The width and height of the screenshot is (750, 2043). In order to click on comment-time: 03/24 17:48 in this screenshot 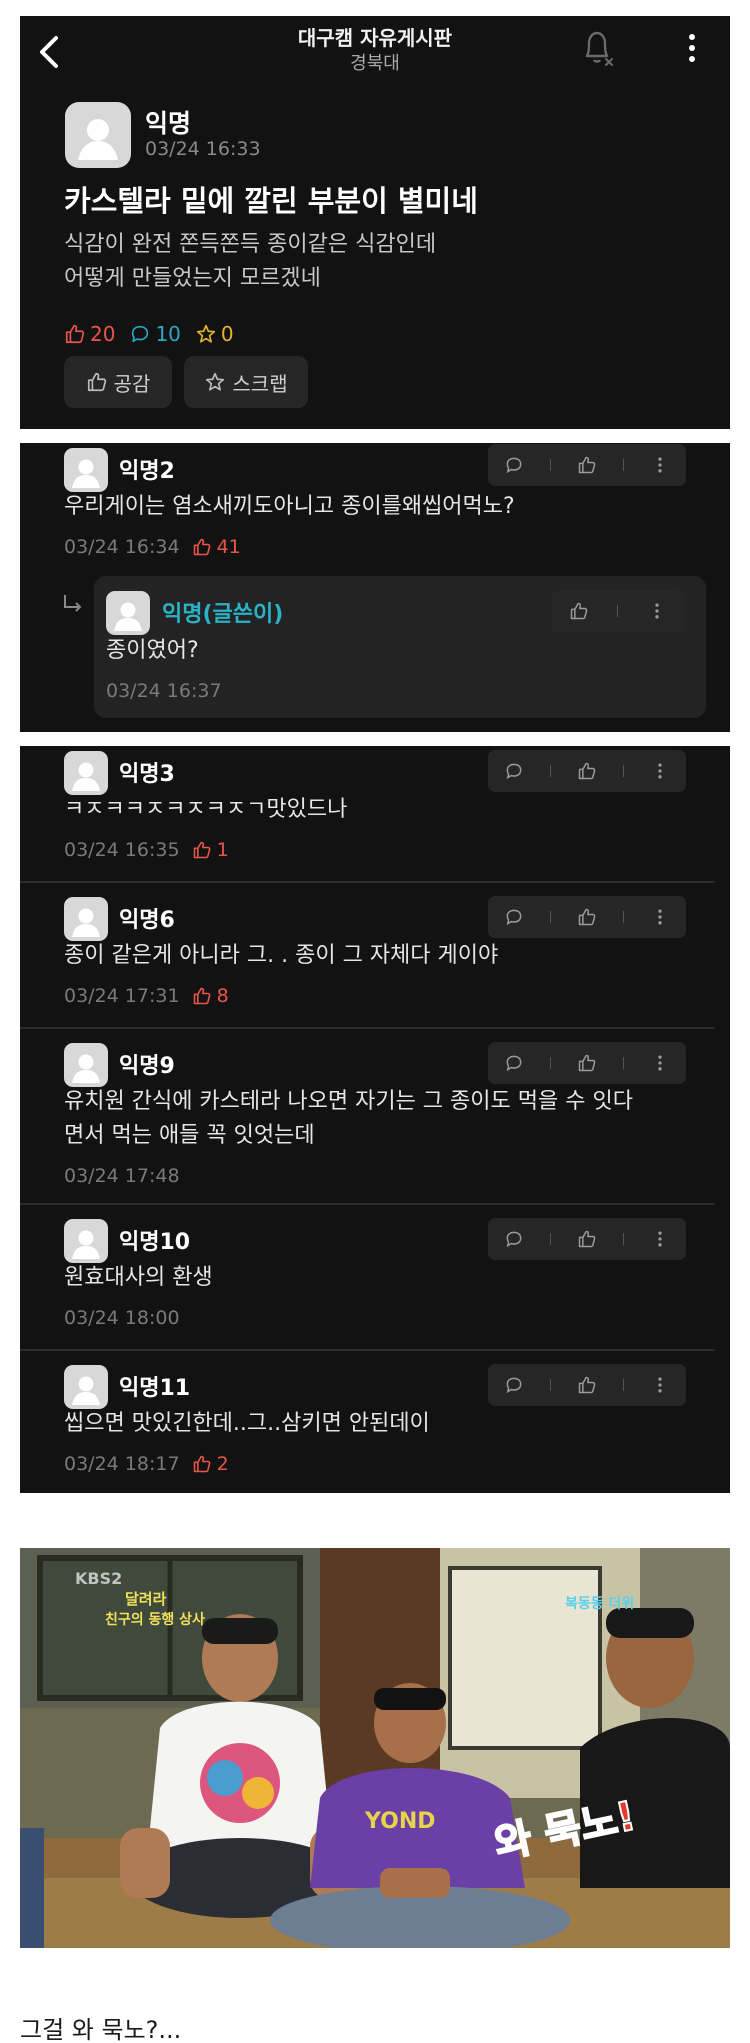, I will do `click(122, 1176)`.